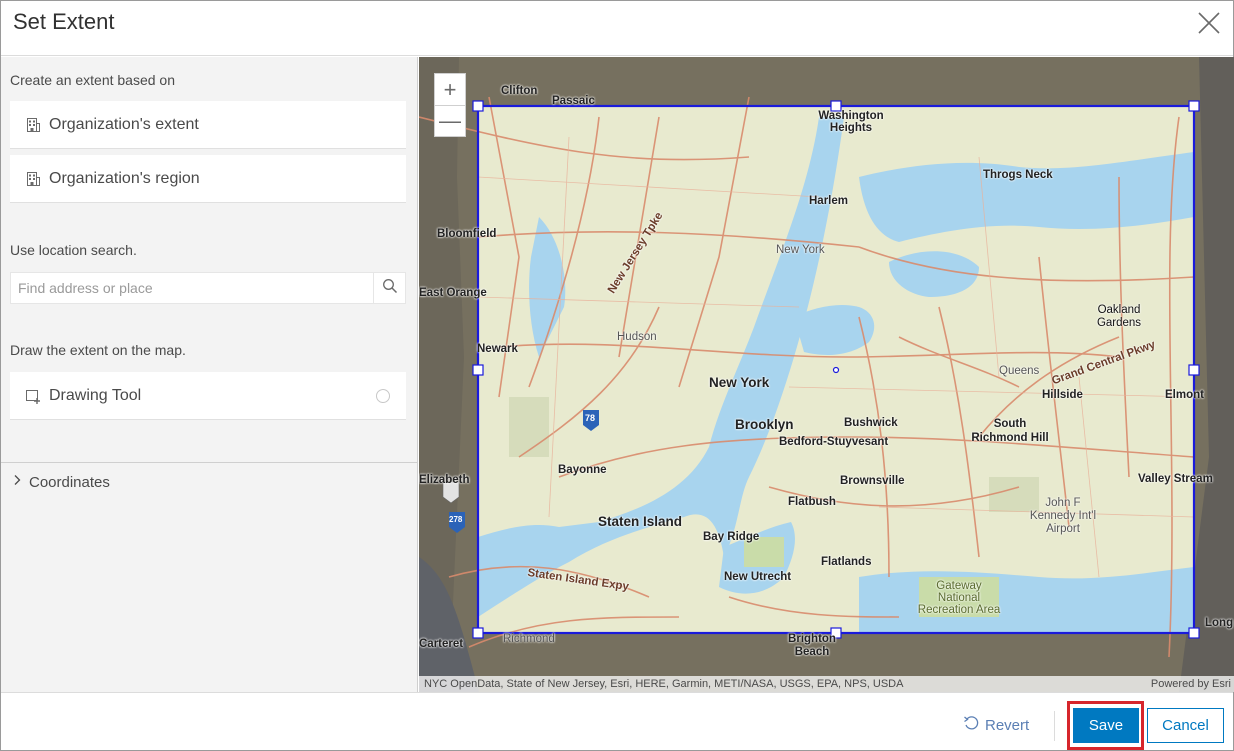 The width and height of the screenshot is (1234, 751). I want to click on map-label-jfk-airport: John F Kennedy Int'l Airport, so click(1063, 516).